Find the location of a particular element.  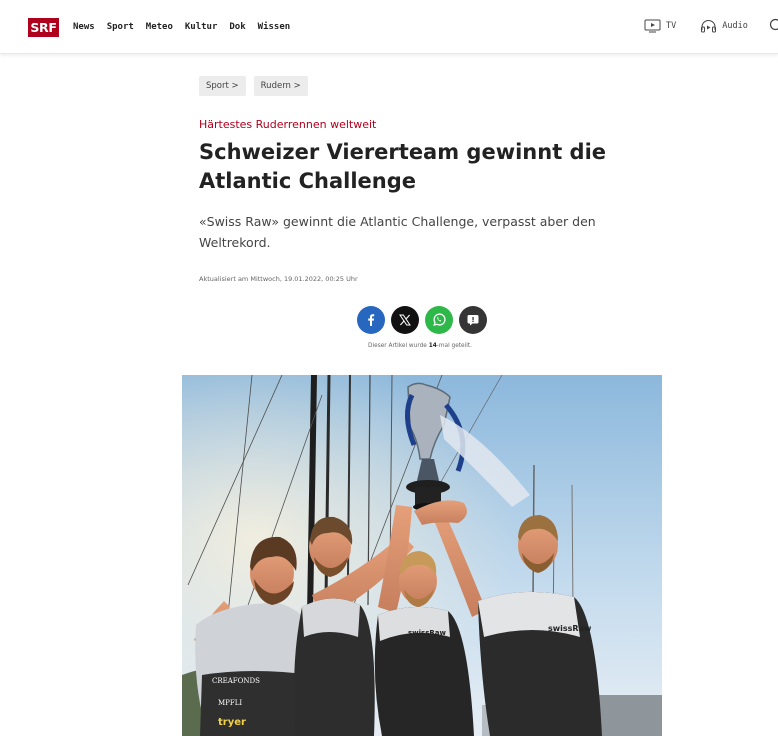

nav-link-kultur: Kultur is located at coordinates (201, 27).